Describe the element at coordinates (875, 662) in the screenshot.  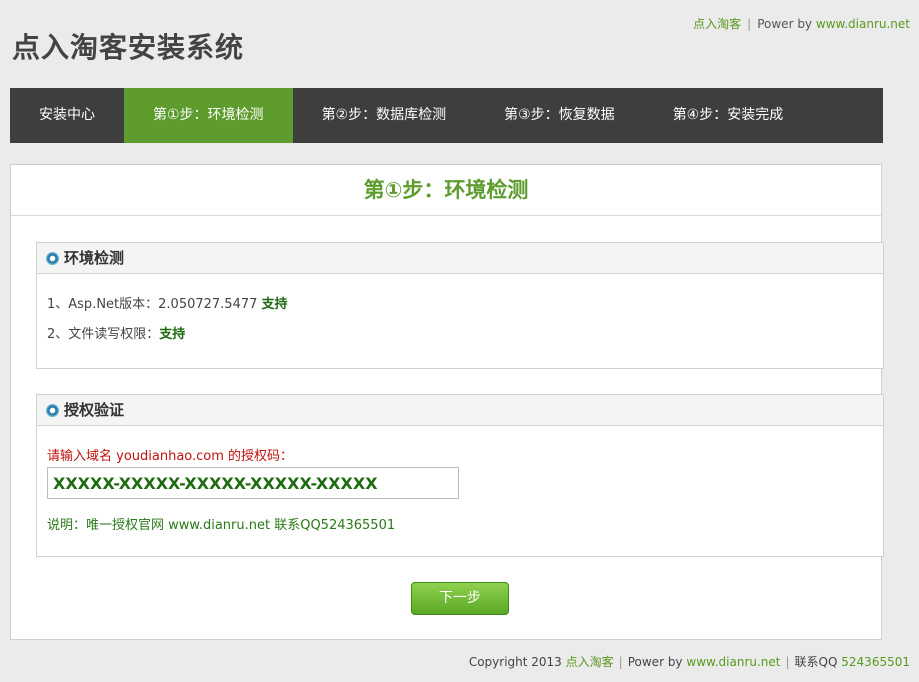
I see `footer-qq-number: 524365501` at that location.